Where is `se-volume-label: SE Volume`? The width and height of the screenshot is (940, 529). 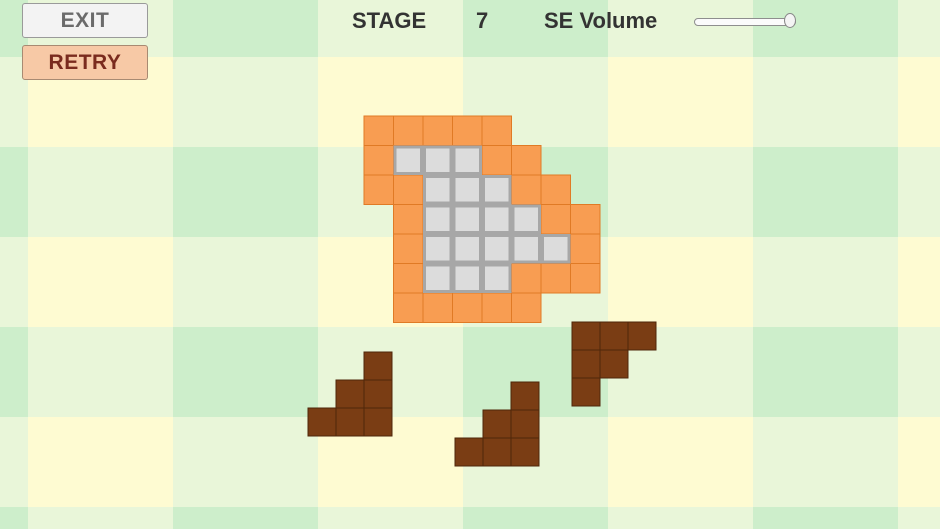
se-volume-label: SE Volume is located at coordinates (601, 20).